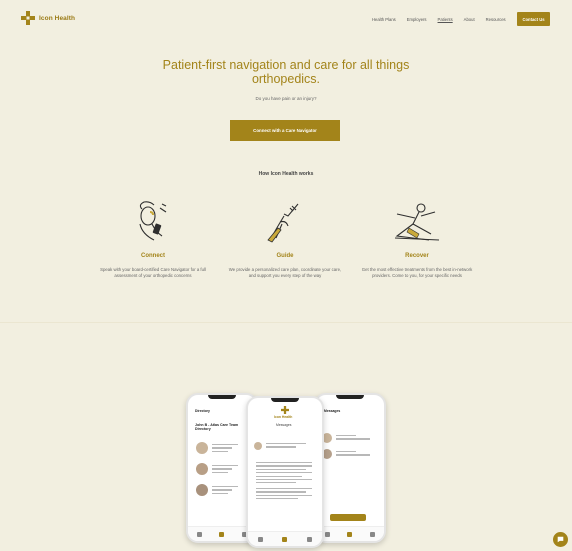 This screenshot has height=551, width=572. I want to click on hero-question: Do you have pain or an injury?, so click(286, 98).